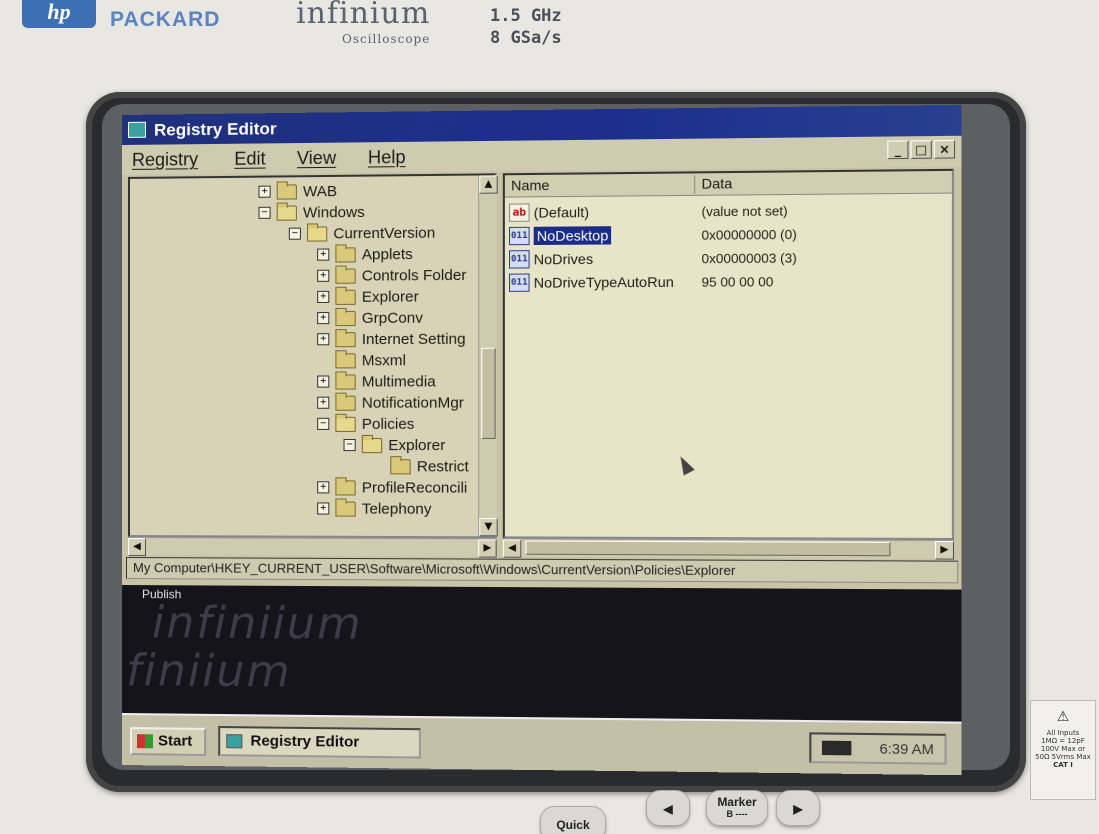 This screenshot has width=1099, height=834. I want to click on system-tray: 6:39 AM, so click(878, 748).